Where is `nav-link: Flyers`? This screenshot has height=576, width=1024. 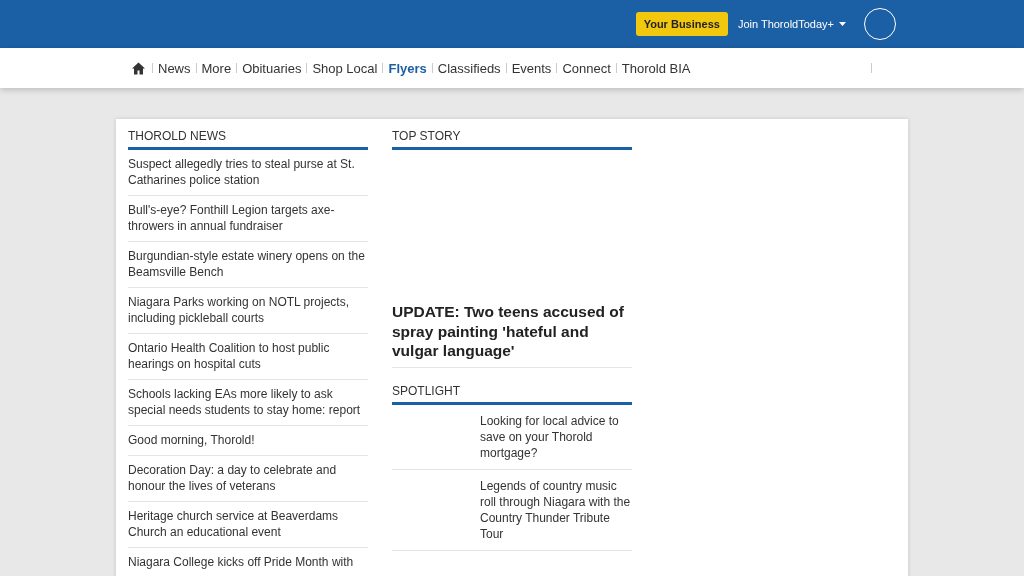
nav-link: Flyers is located at coordinates (407, 68).